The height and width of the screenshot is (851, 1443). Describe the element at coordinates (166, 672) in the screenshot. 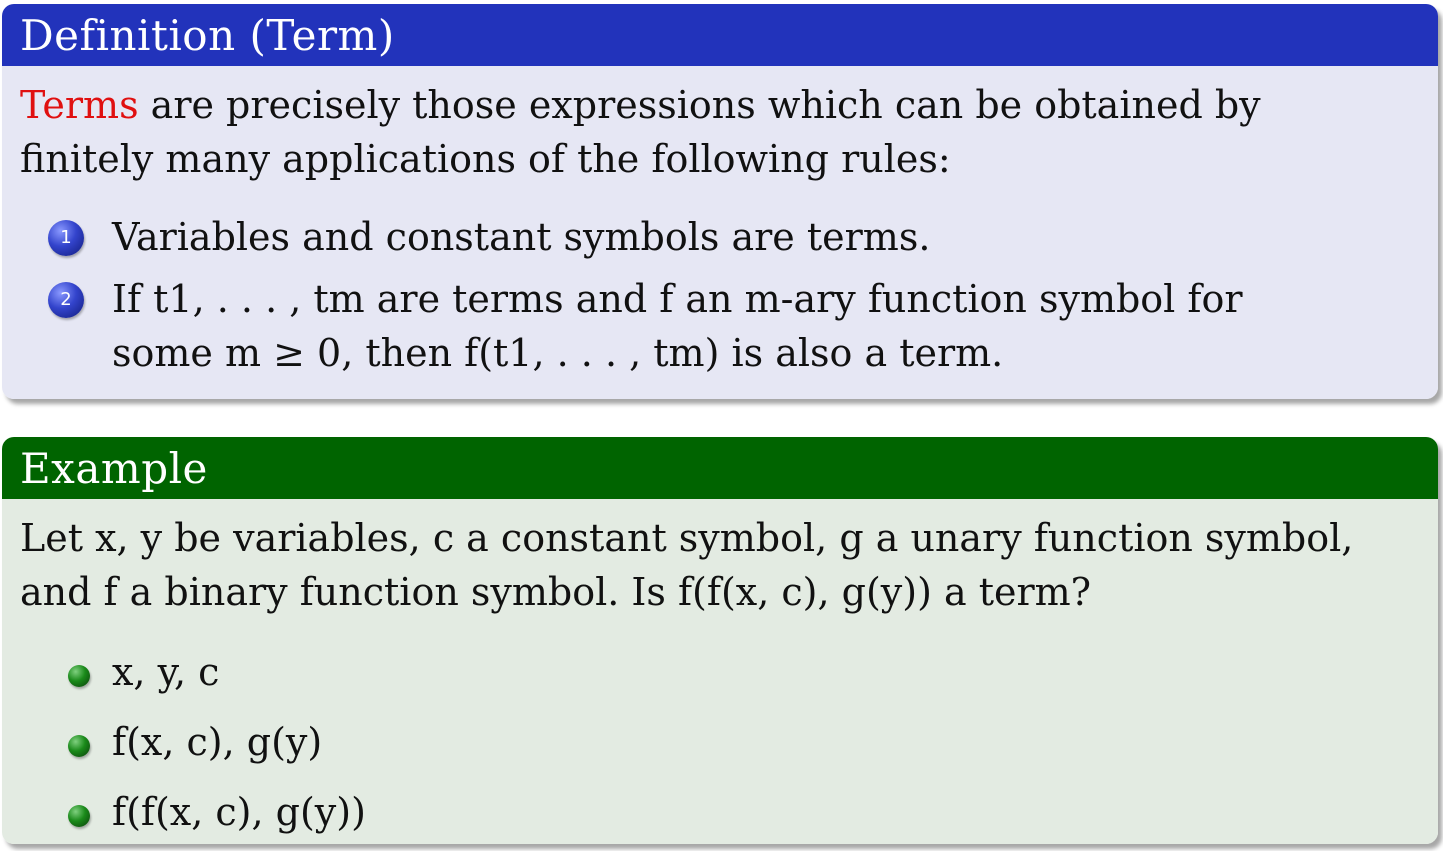

I see `list-item-text: x, y, c` at that location.